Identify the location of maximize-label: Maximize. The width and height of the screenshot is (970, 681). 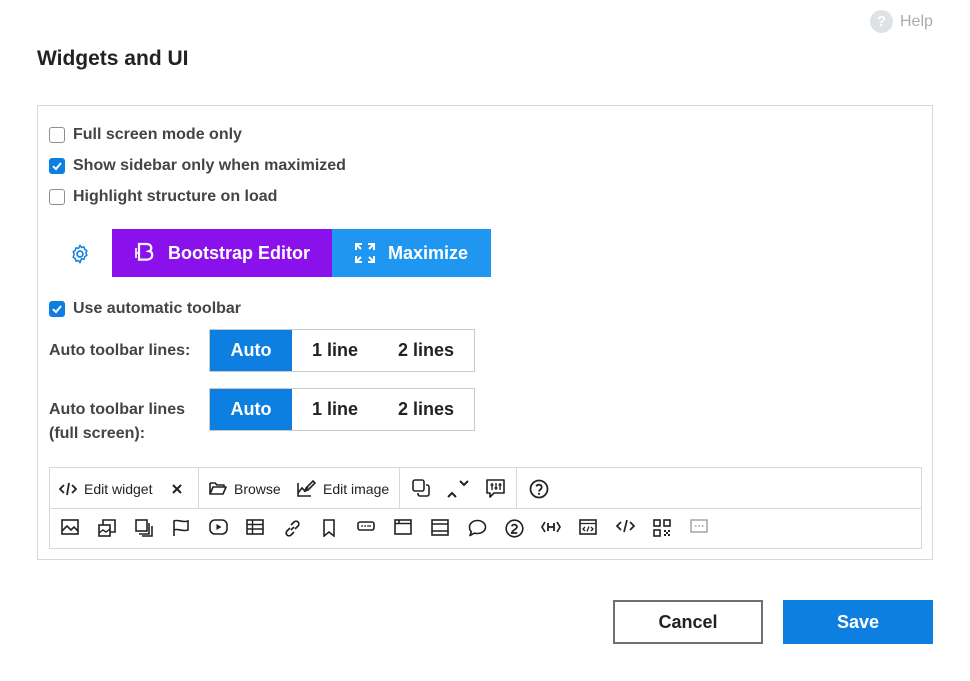
(428, 252).